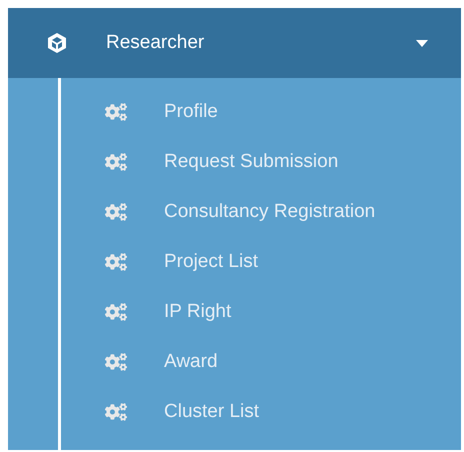 The image size is (464, 452). Describe the element at coordinates (240, 212) in the screenshot. I see `submenu-item: Consultancy Registration` at that location.